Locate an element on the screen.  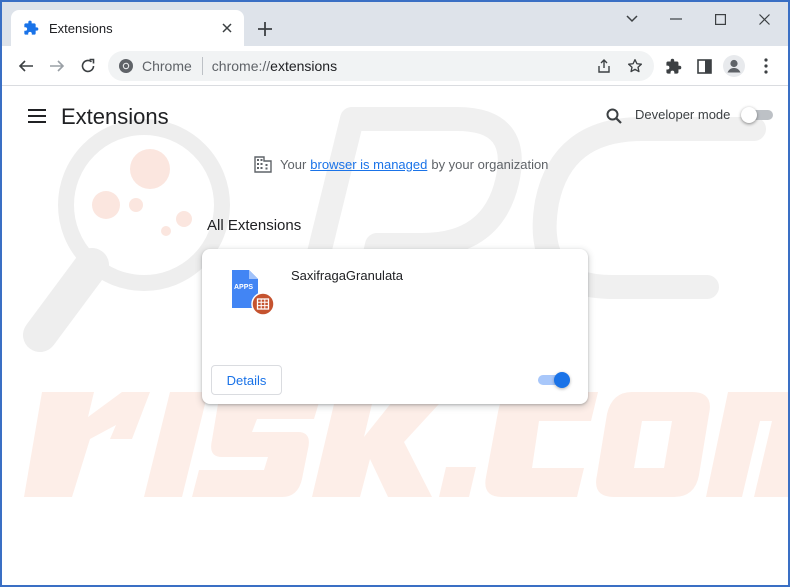
site-label: Chrome is located at coordinates (167, 66).